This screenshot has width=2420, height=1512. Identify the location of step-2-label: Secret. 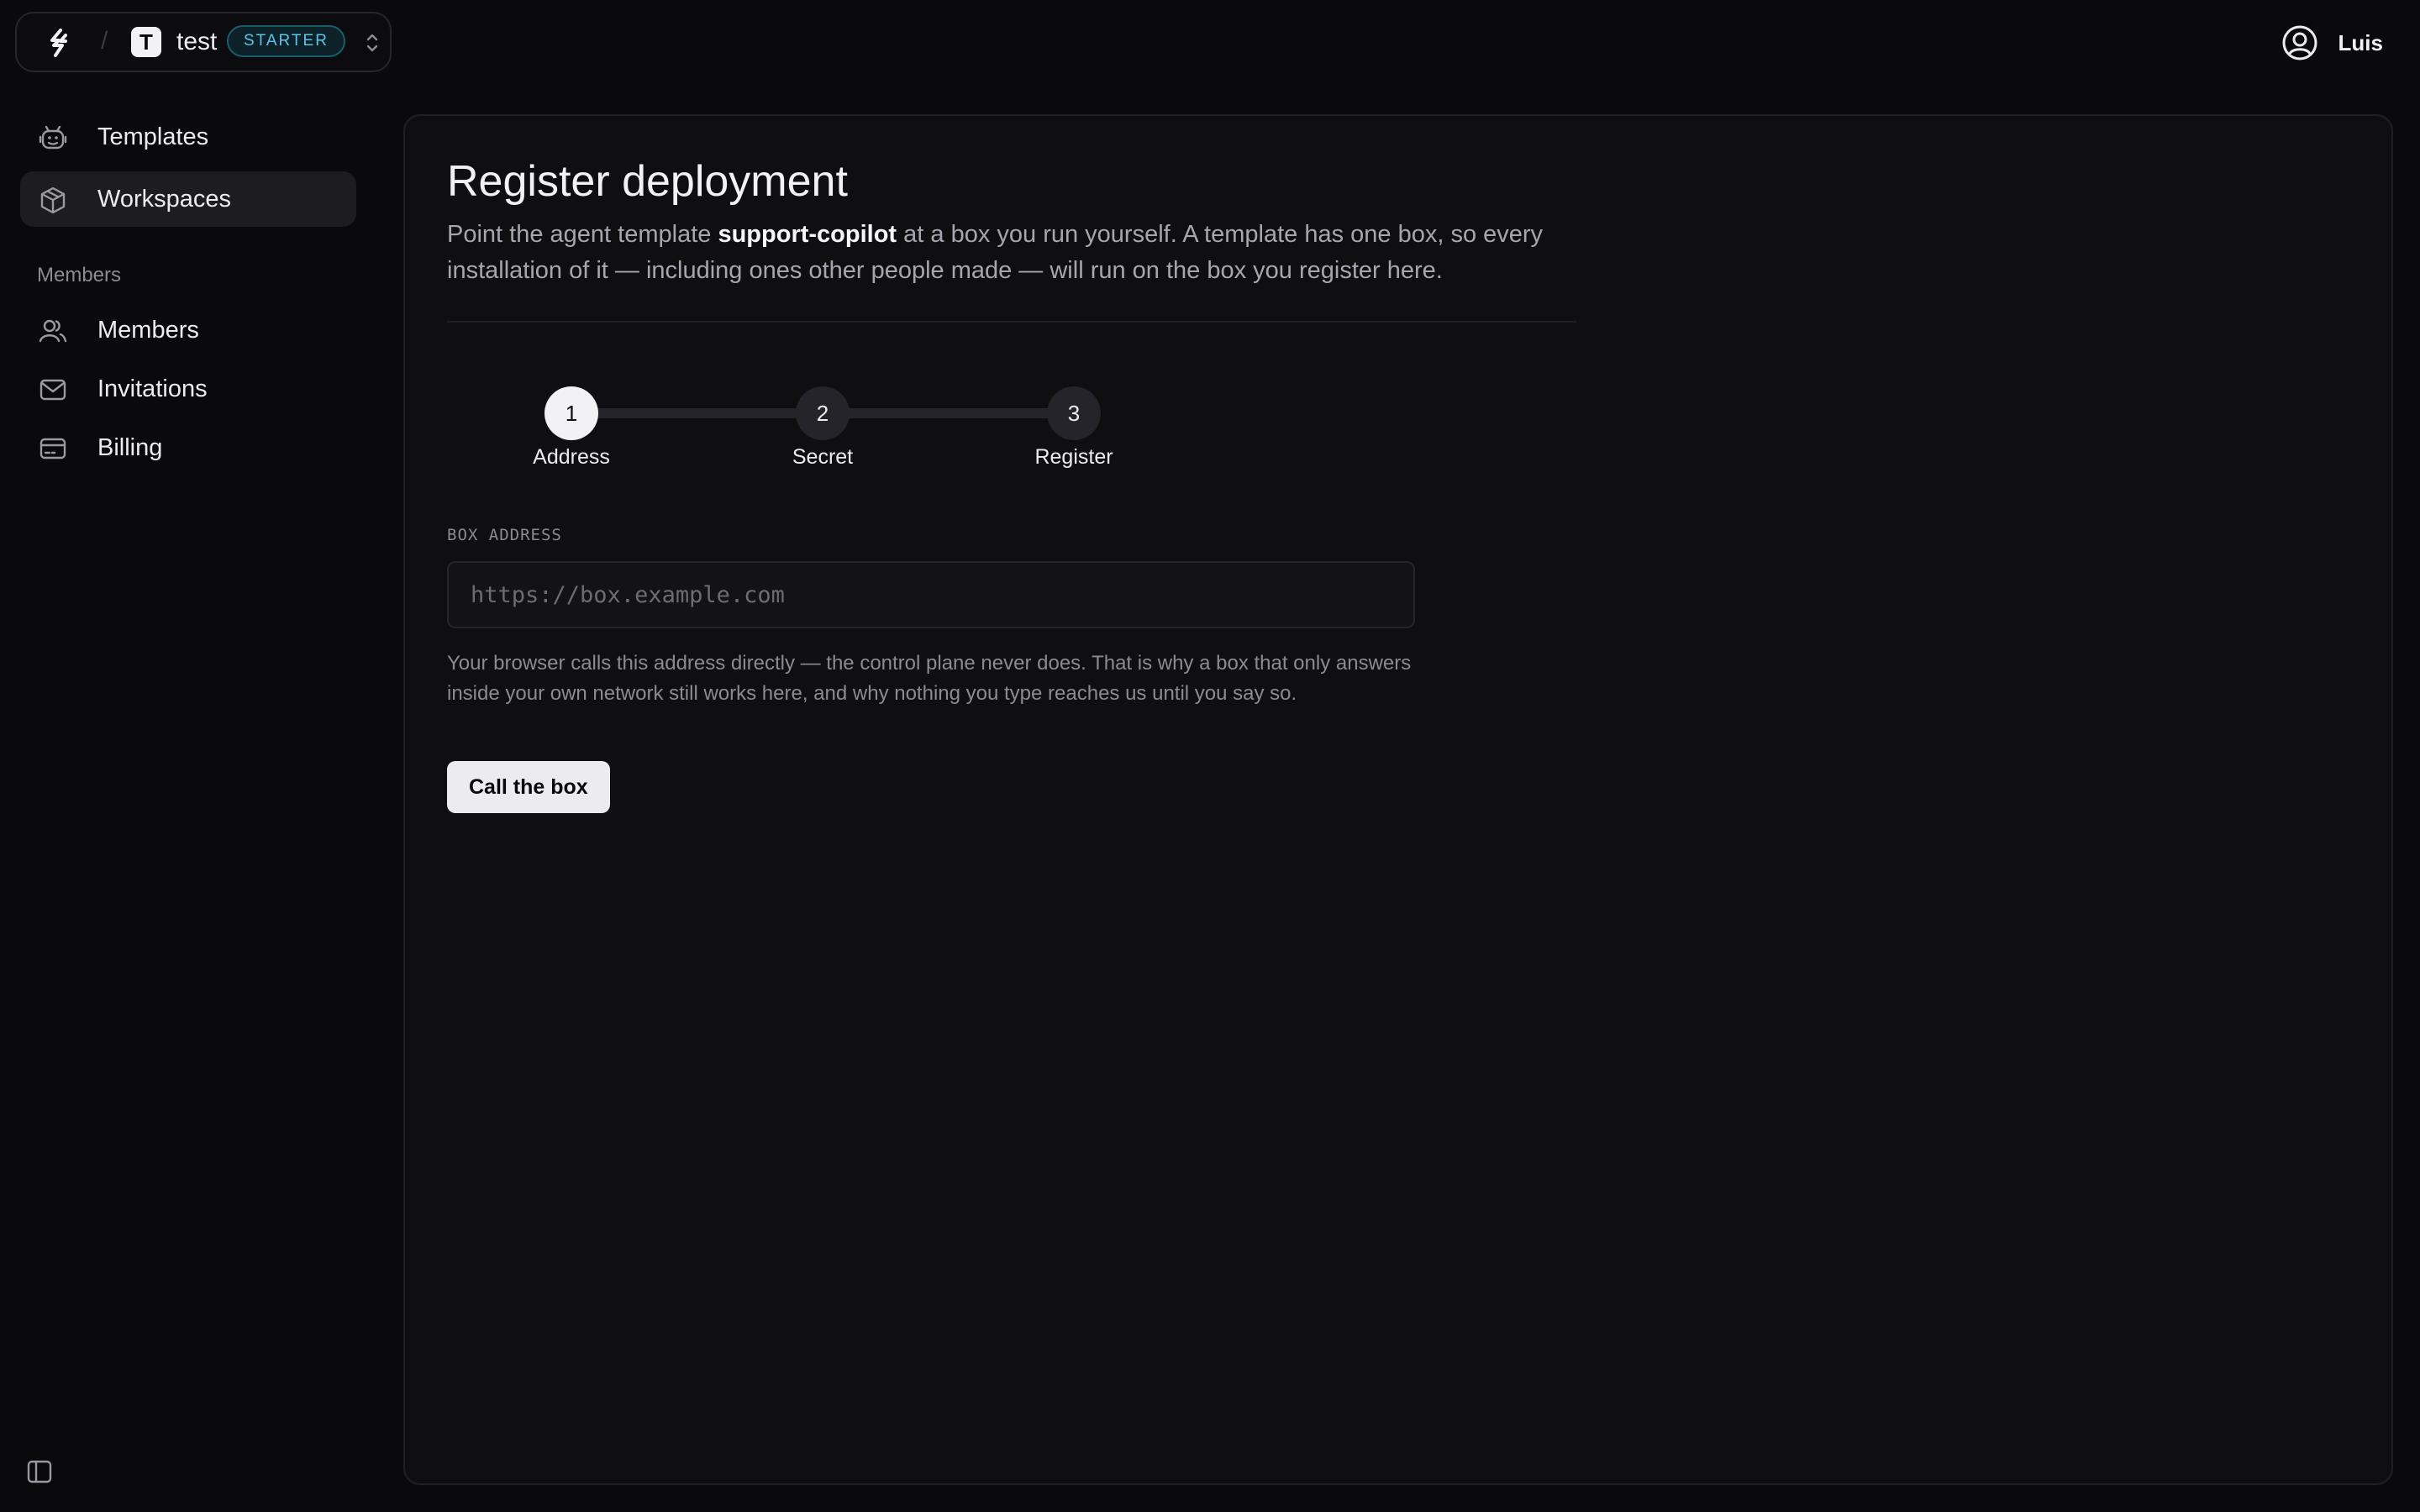
(823, 457).